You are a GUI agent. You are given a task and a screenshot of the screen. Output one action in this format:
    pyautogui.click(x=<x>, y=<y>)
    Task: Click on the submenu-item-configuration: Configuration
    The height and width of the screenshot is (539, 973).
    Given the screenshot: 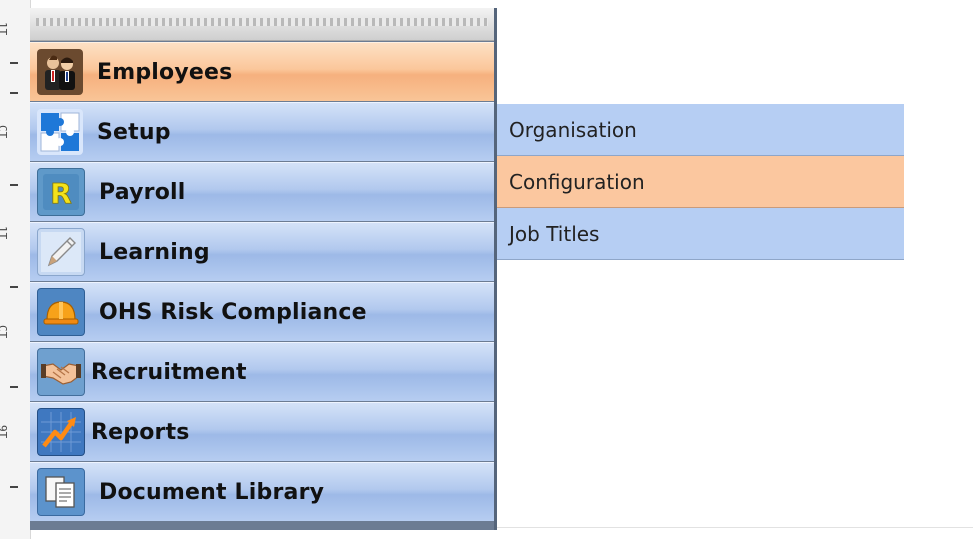 What is the action you would take?
    pyautogui.click(x=700, y=182)
    